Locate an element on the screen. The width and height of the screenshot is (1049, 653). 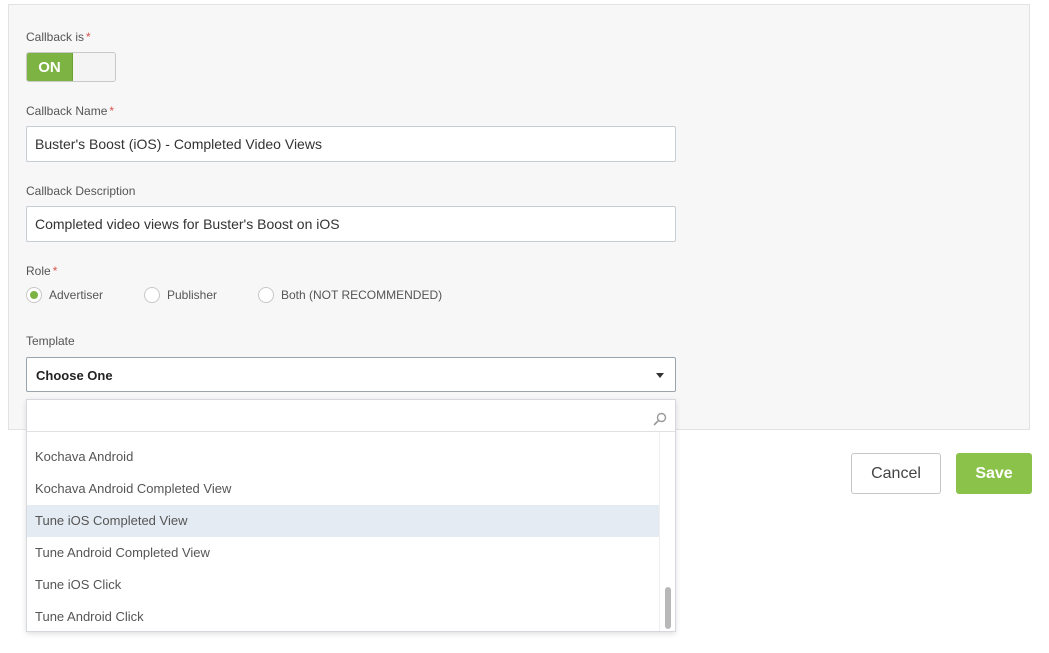
template-search-input is located at coordinates (351, 416).